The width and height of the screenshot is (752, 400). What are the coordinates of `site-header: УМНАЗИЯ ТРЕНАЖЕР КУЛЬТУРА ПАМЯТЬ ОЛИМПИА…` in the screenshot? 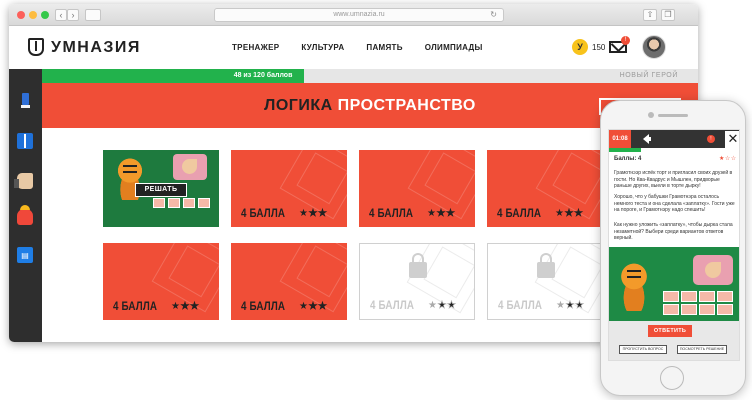 It's located at (353, 47).